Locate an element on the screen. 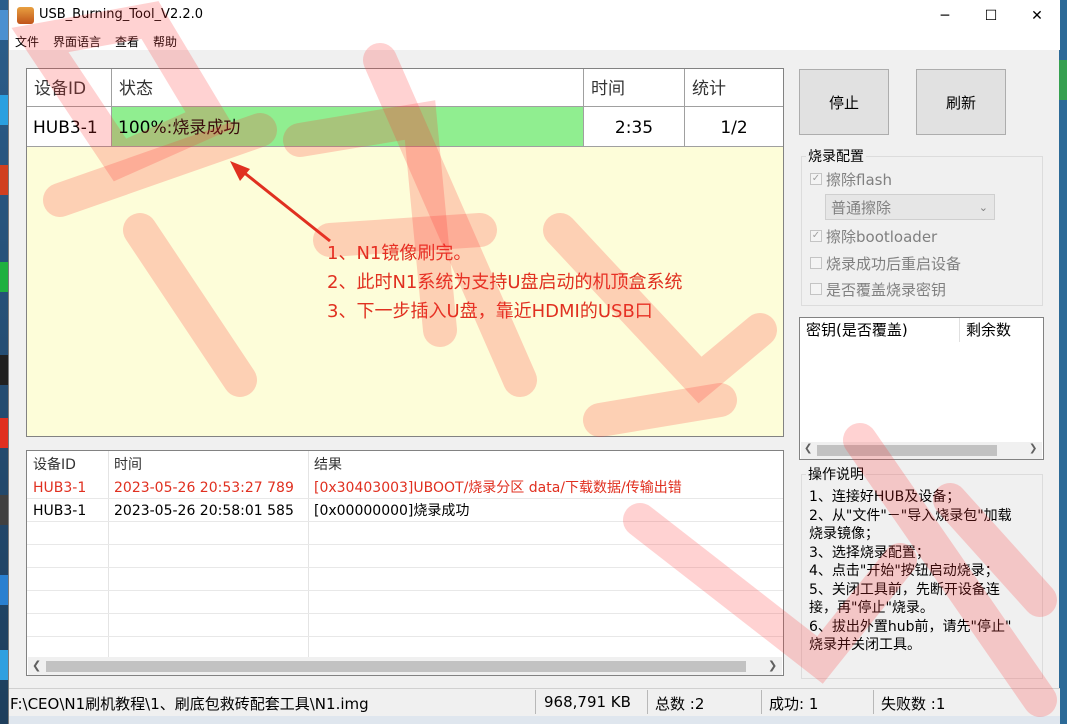  key-table: 密钥(是否覆盖) 剩余数 ❮ ❯ is located at coordinates (921, 388).